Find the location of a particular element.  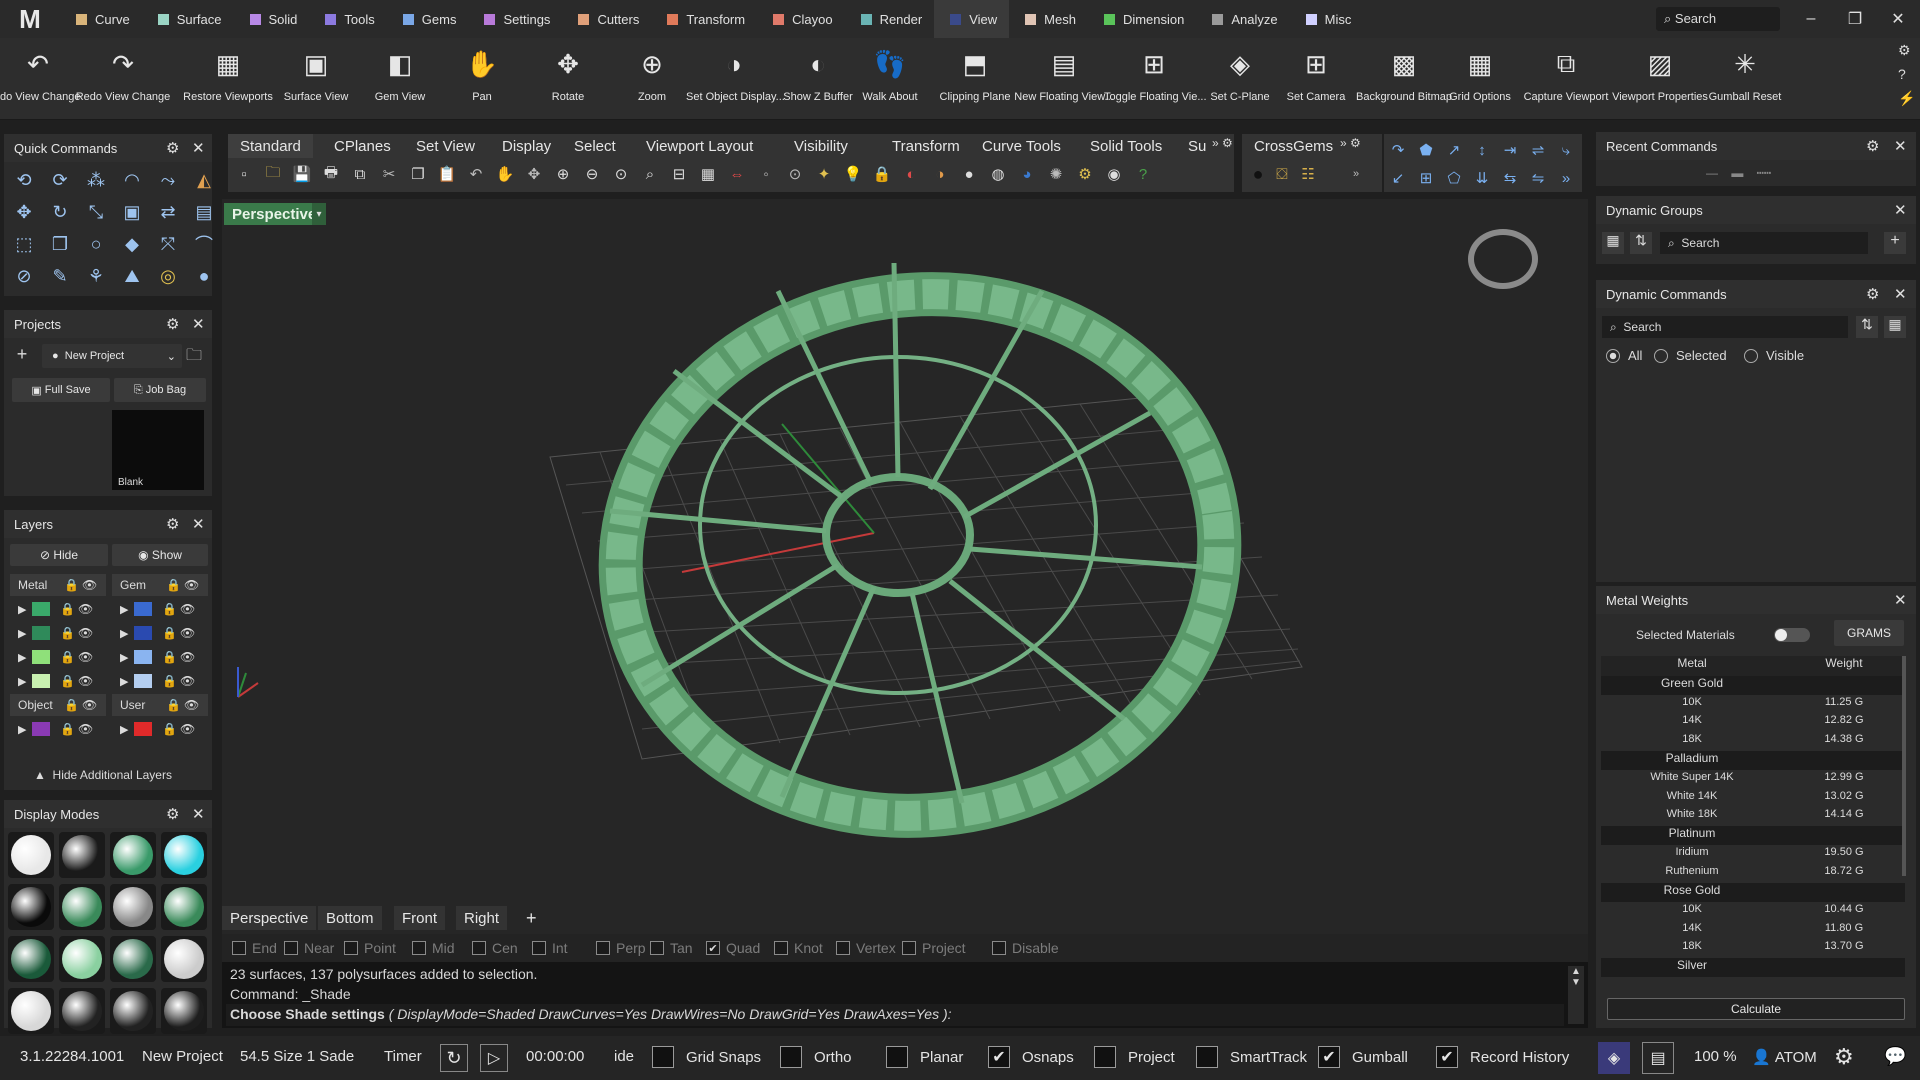

ribbon-button-3: ▣ Surface View is located at coordinates (316, 81).